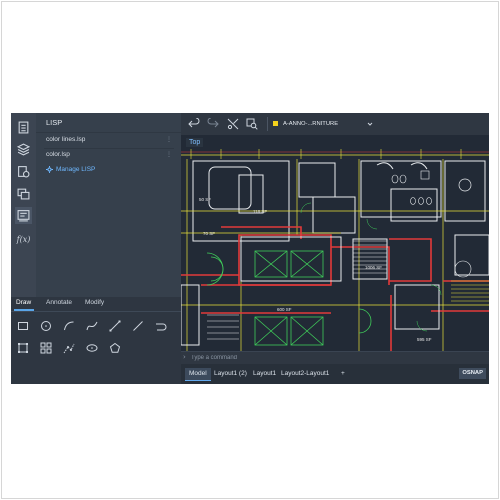 The width and height of the screenshot is (500, 500). What do you see at coordinates (205, 199) in the screenshot?
I see `area-label: 50 SF` at bounding box center [205, 199].